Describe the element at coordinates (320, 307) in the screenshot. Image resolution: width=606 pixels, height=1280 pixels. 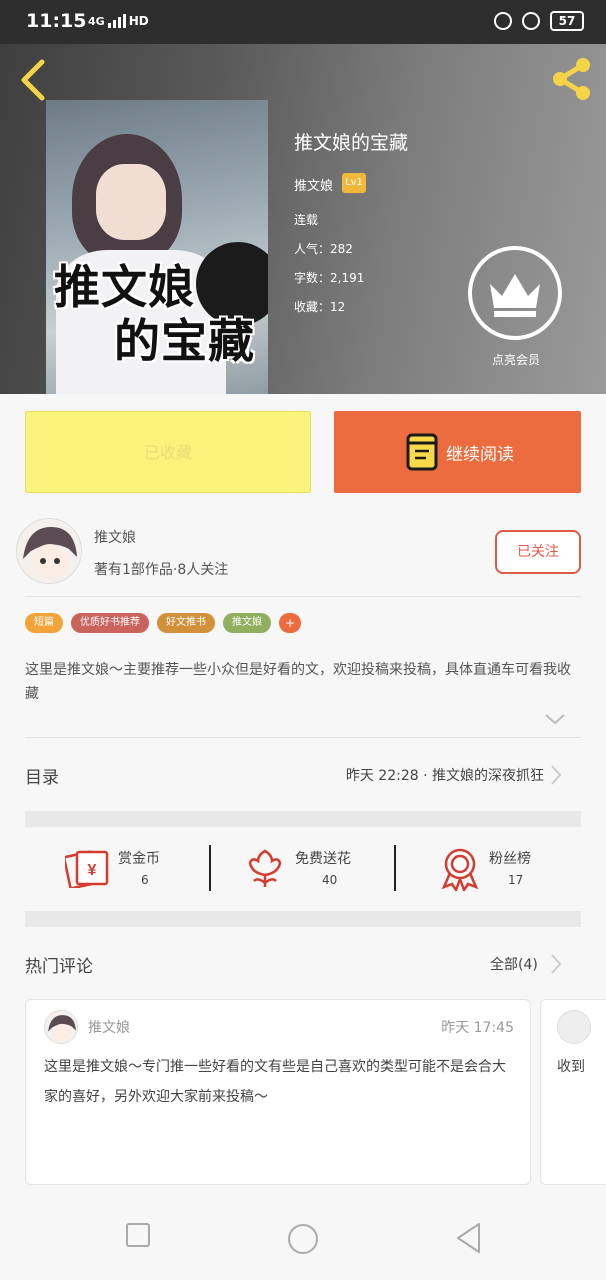
I see `book-collections: 收藏：12` at that location.